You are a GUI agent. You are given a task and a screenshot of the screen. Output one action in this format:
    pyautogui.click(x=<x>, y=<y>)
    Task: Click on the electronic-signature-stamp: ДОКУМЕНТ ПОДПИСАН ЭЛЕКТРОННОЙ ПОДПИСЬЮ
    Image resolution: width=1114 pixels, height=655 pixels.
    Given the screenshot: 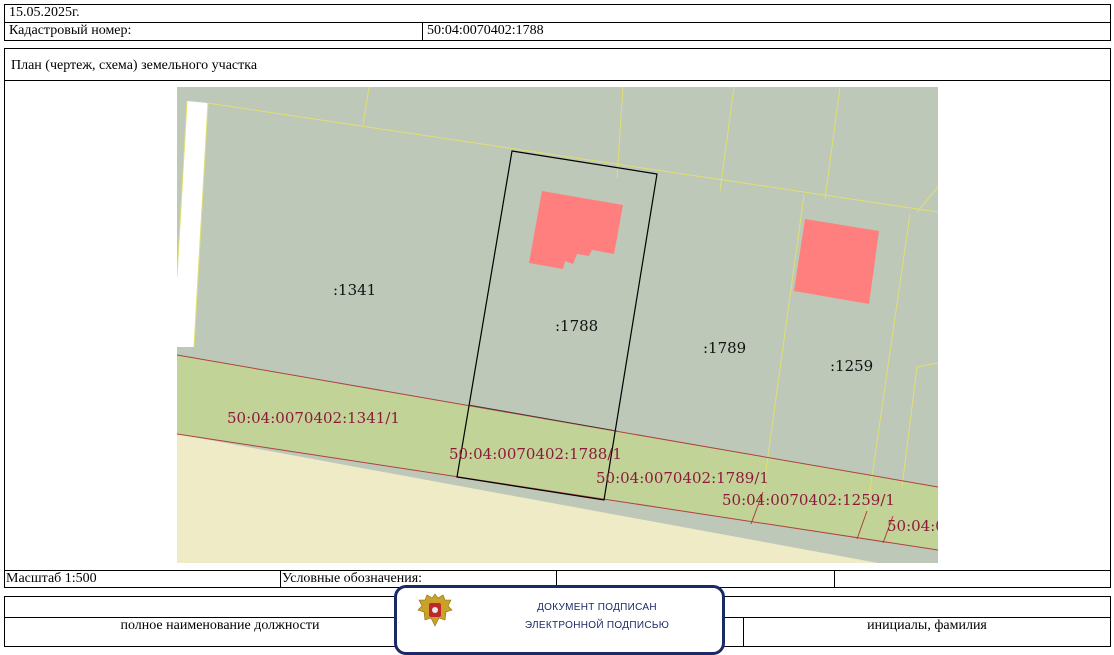 What is the action you would take?
    pyautogui.click(x=559, y=620)
    